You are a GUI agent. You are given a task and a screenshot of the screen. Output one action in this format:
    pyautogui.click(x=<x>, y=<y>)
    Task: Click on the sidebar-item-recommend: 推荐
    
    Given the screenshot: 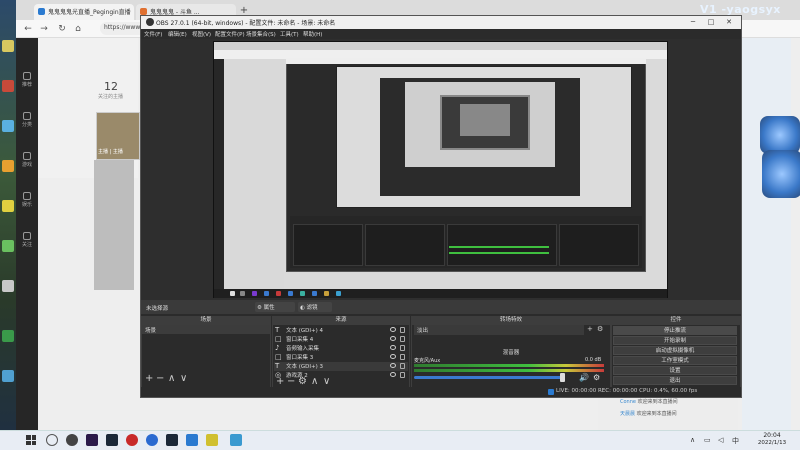 What is the action you would take?
    pyautogui.click(x=27, y=81)
    